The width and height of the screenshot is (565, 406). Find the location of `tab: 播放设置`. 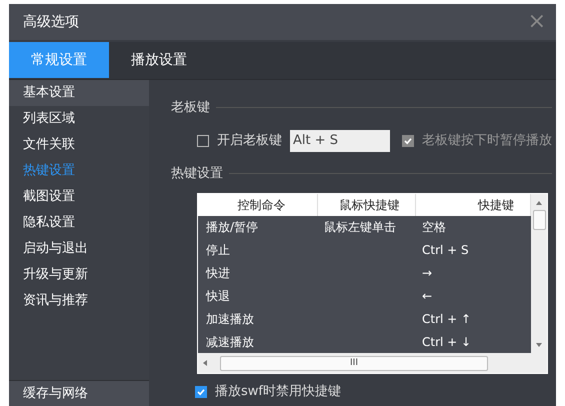

tab: 播放设置 is located at coordinates (159, 60).